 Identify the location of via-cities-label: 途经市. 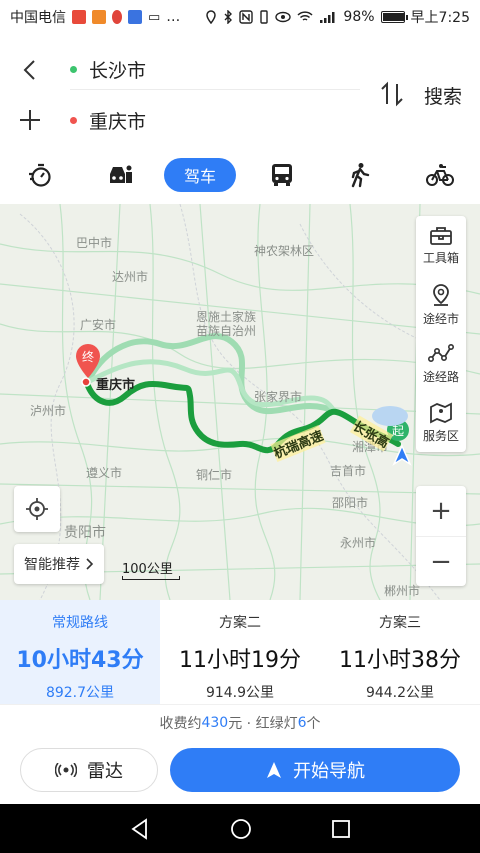
(440, 318).